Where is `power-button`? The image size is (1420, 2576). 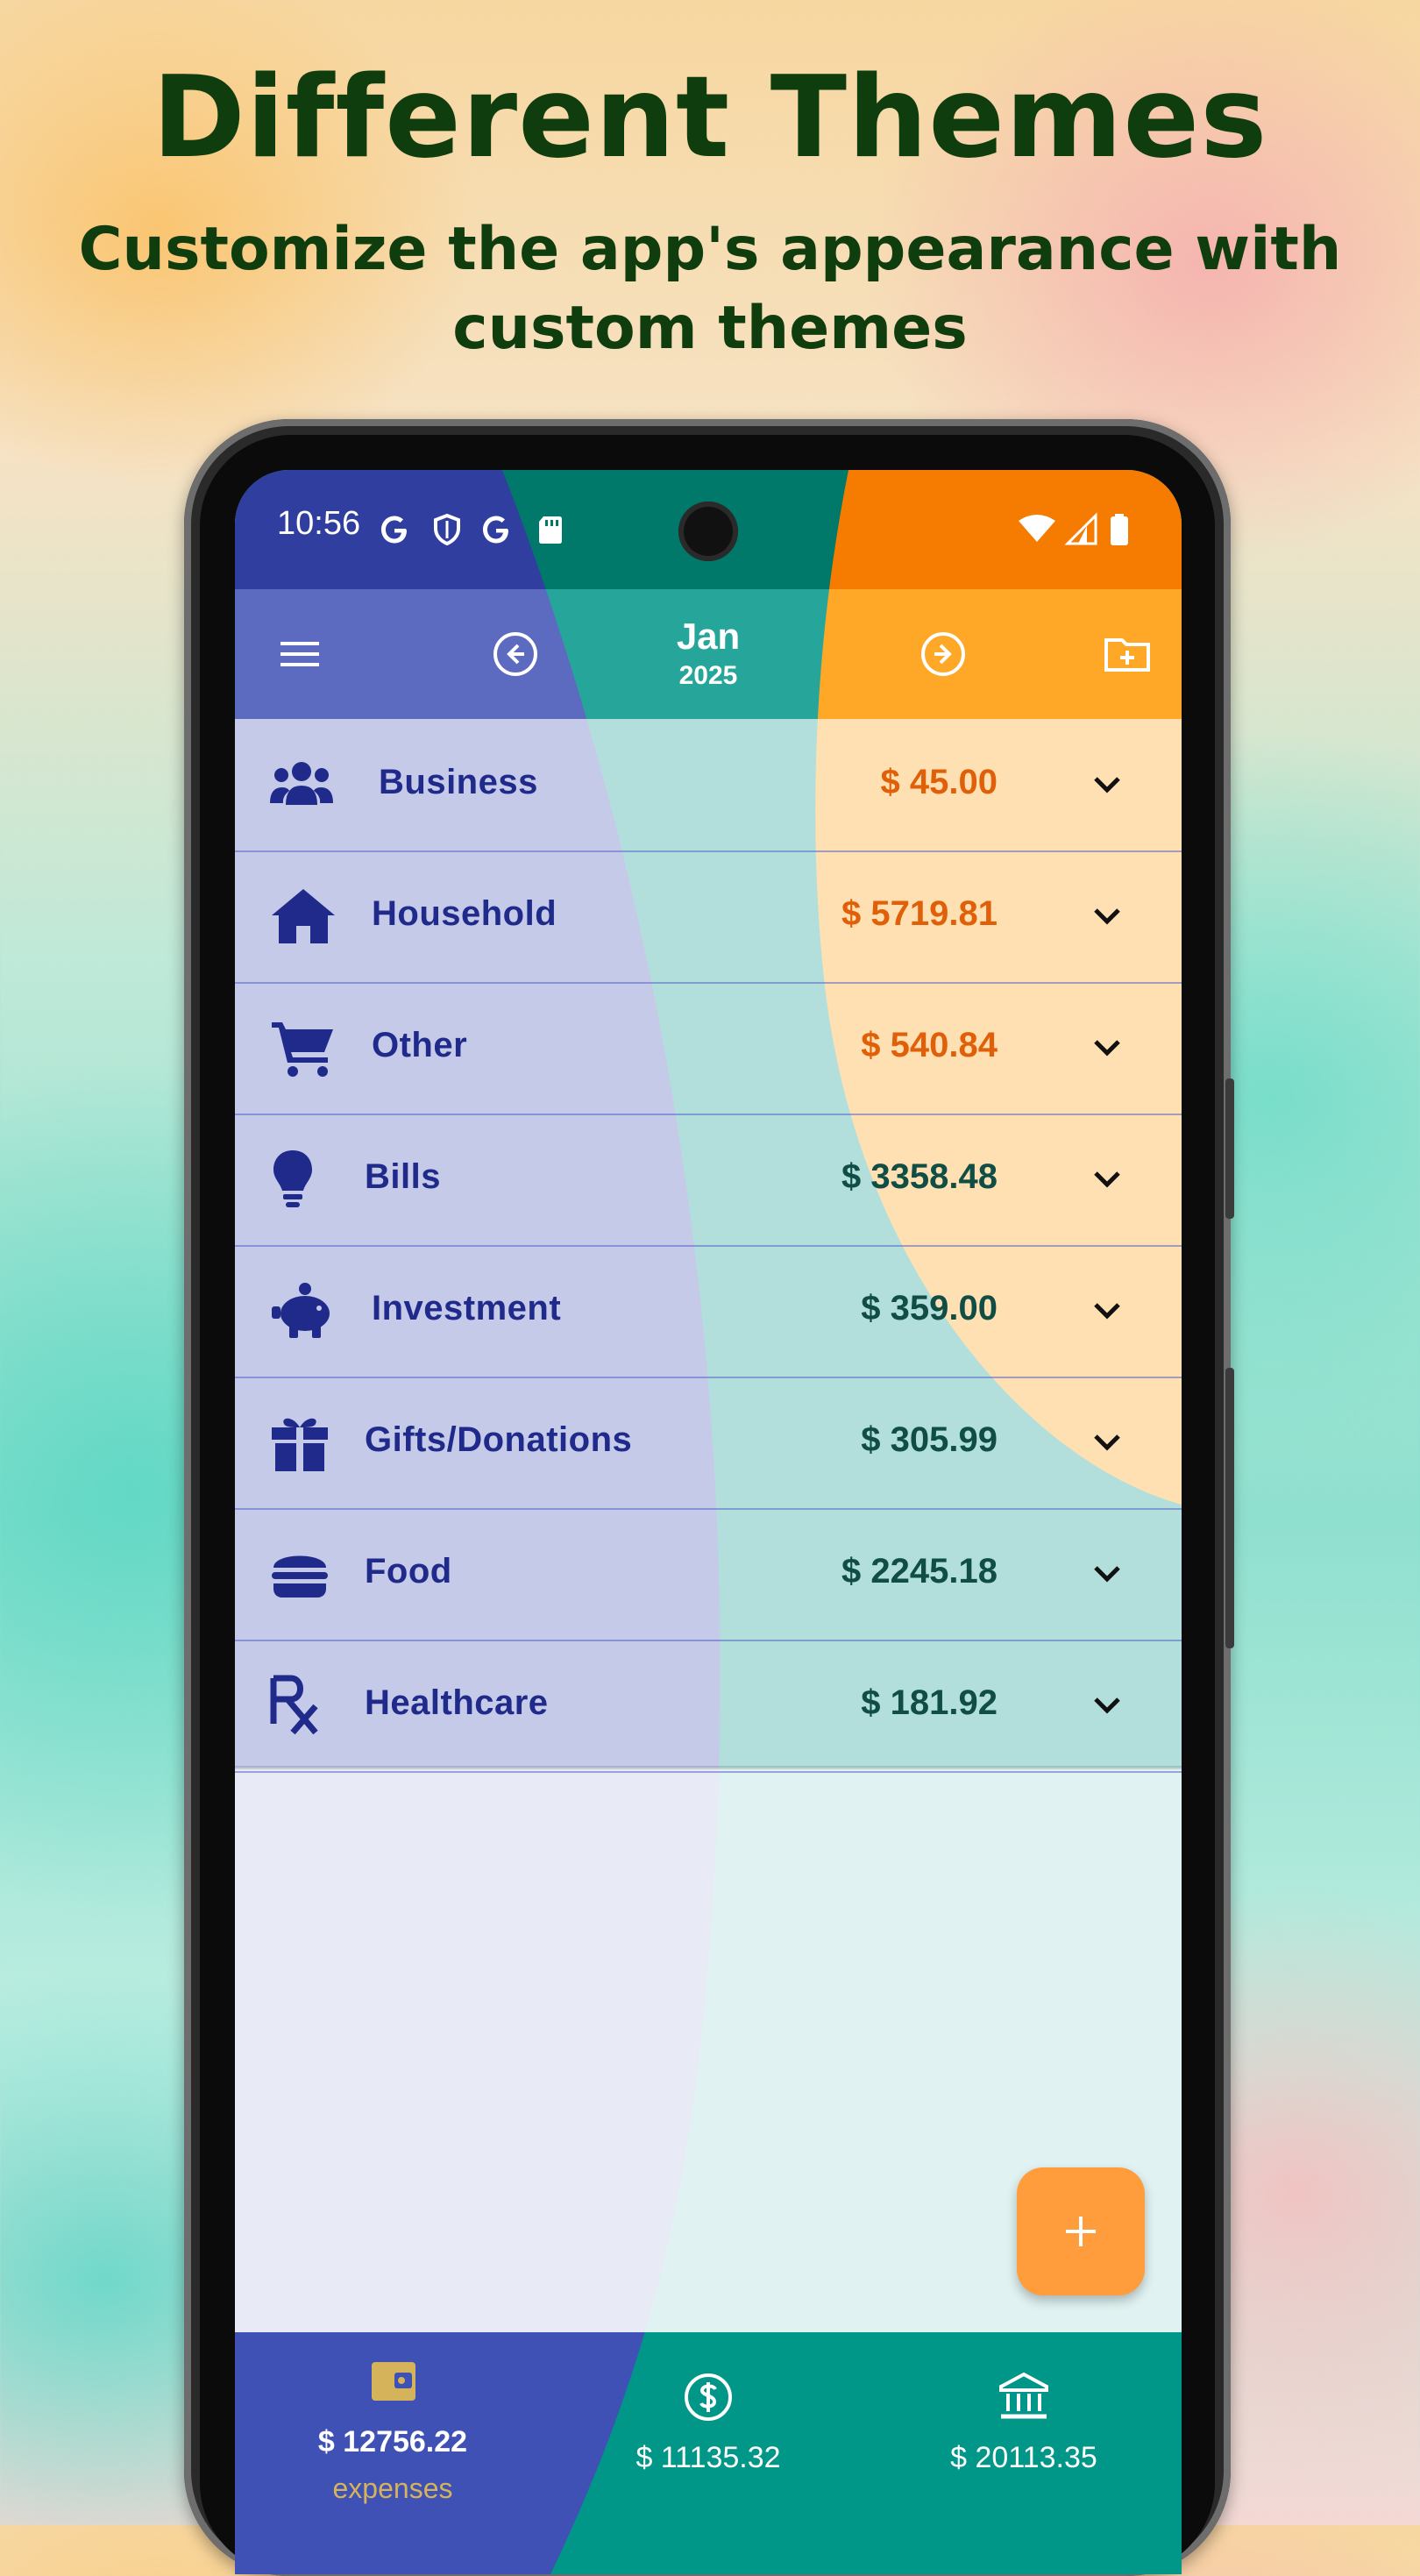
power-button is located at coordinates (1229, 1148).